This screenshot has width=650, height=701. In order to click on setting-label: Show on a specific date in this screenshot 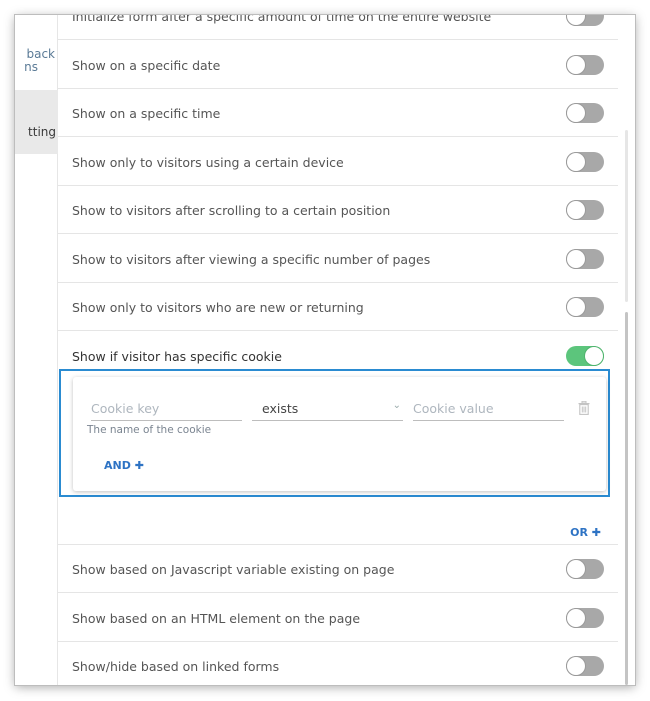, I will do `click(146, 65)`.